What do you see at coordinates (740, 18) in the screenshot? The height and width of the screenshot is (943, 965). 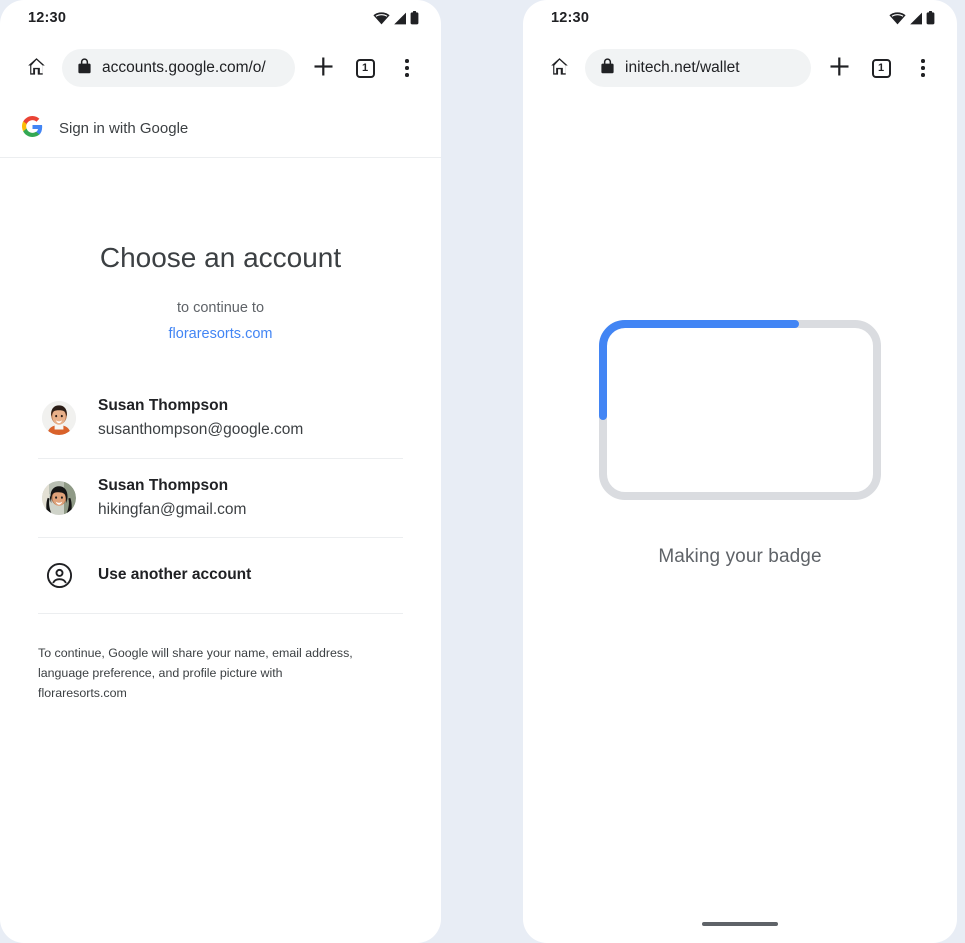 I see `status-bar-right: 12:30` at bounding box center [740, 18].